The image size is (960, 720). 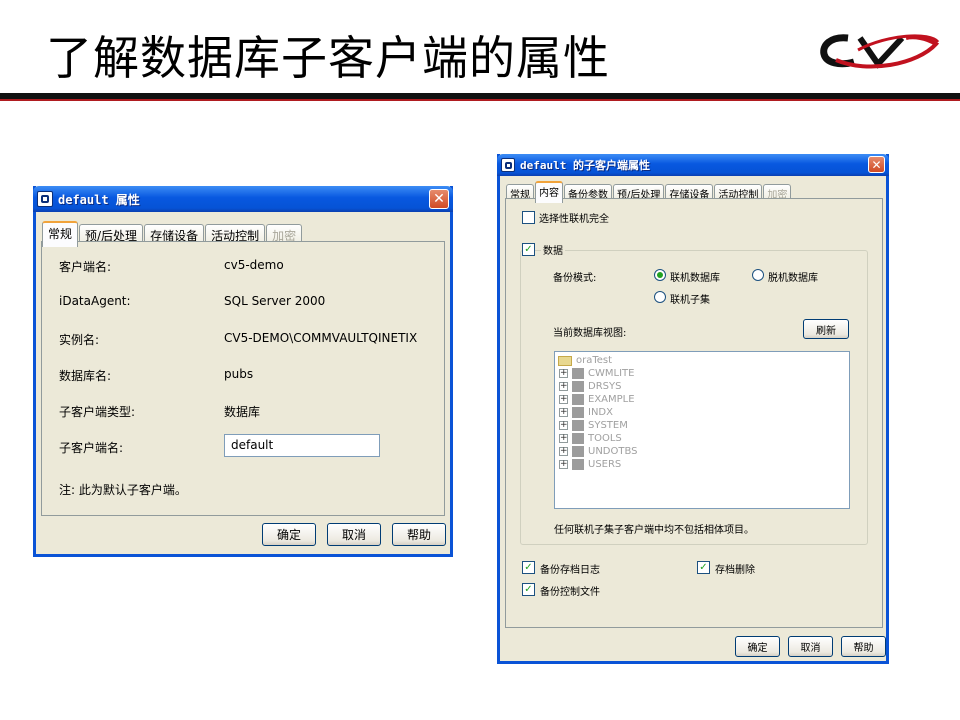 What do you see at coordinates (690, 300) in the screenshot?
I see `online-subset-label: 联机子集` at bounding box center [690, 300].